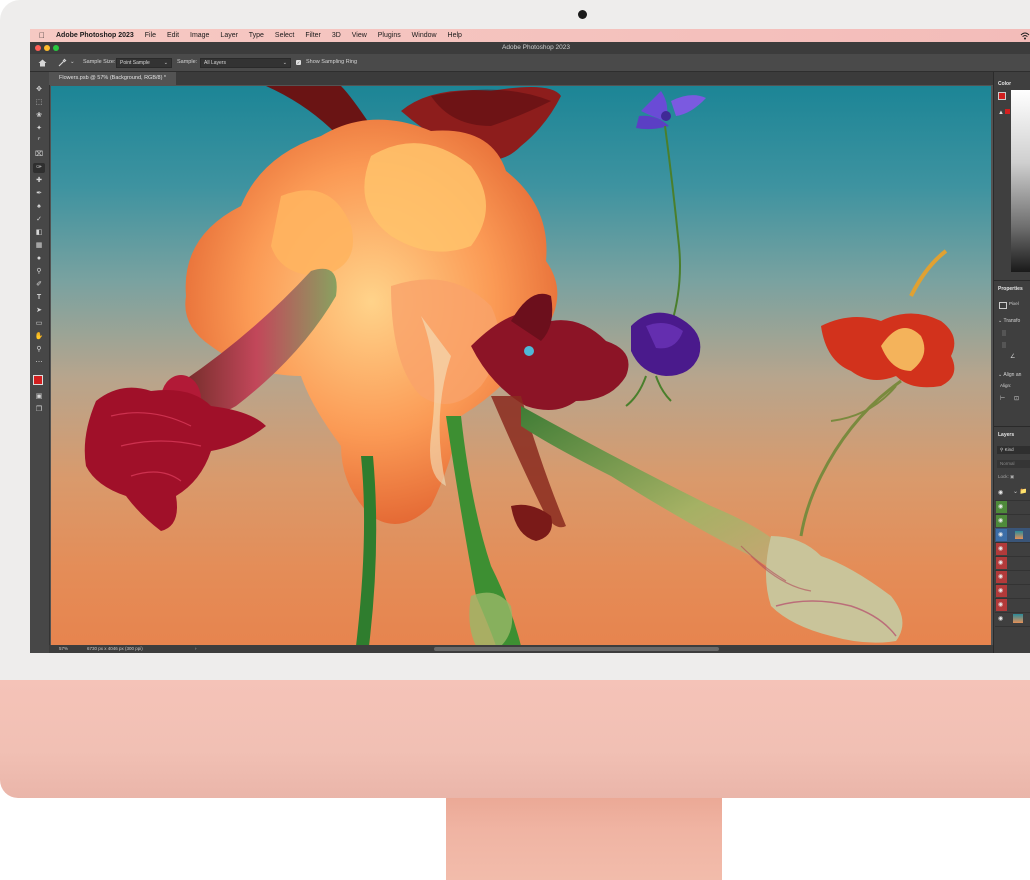  I want to click on pen-tool-icon: ✐, so click(39, 285).